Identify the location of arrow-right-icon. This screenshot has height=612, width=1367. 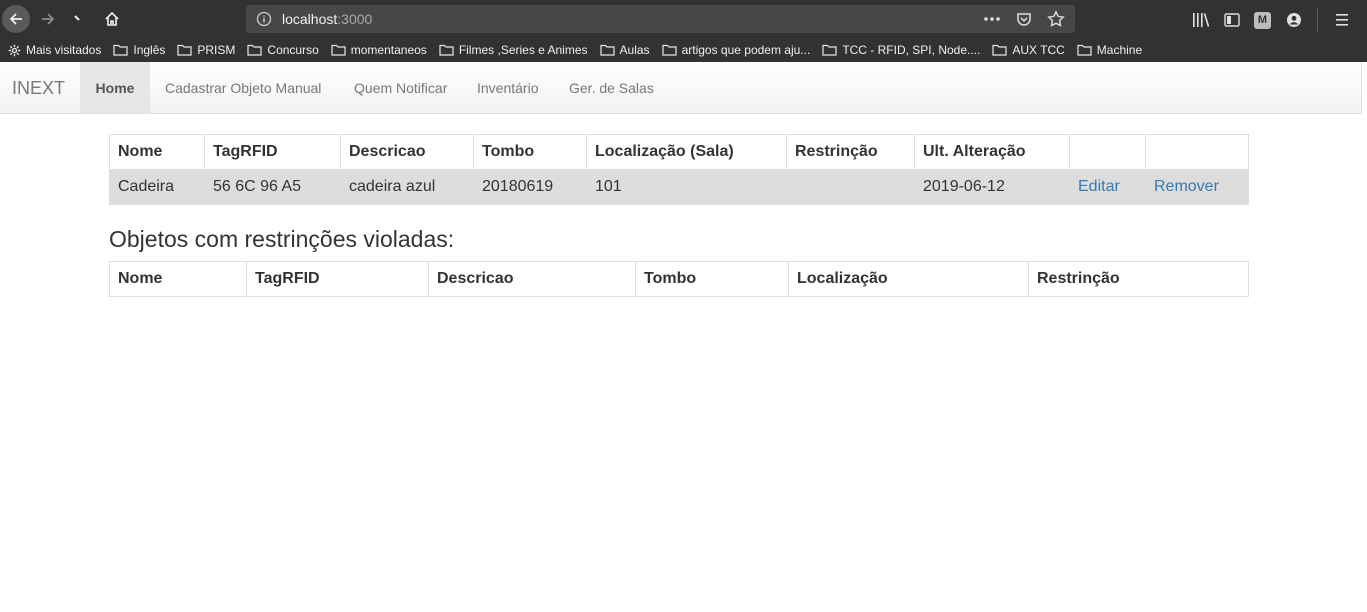
(48, 19).